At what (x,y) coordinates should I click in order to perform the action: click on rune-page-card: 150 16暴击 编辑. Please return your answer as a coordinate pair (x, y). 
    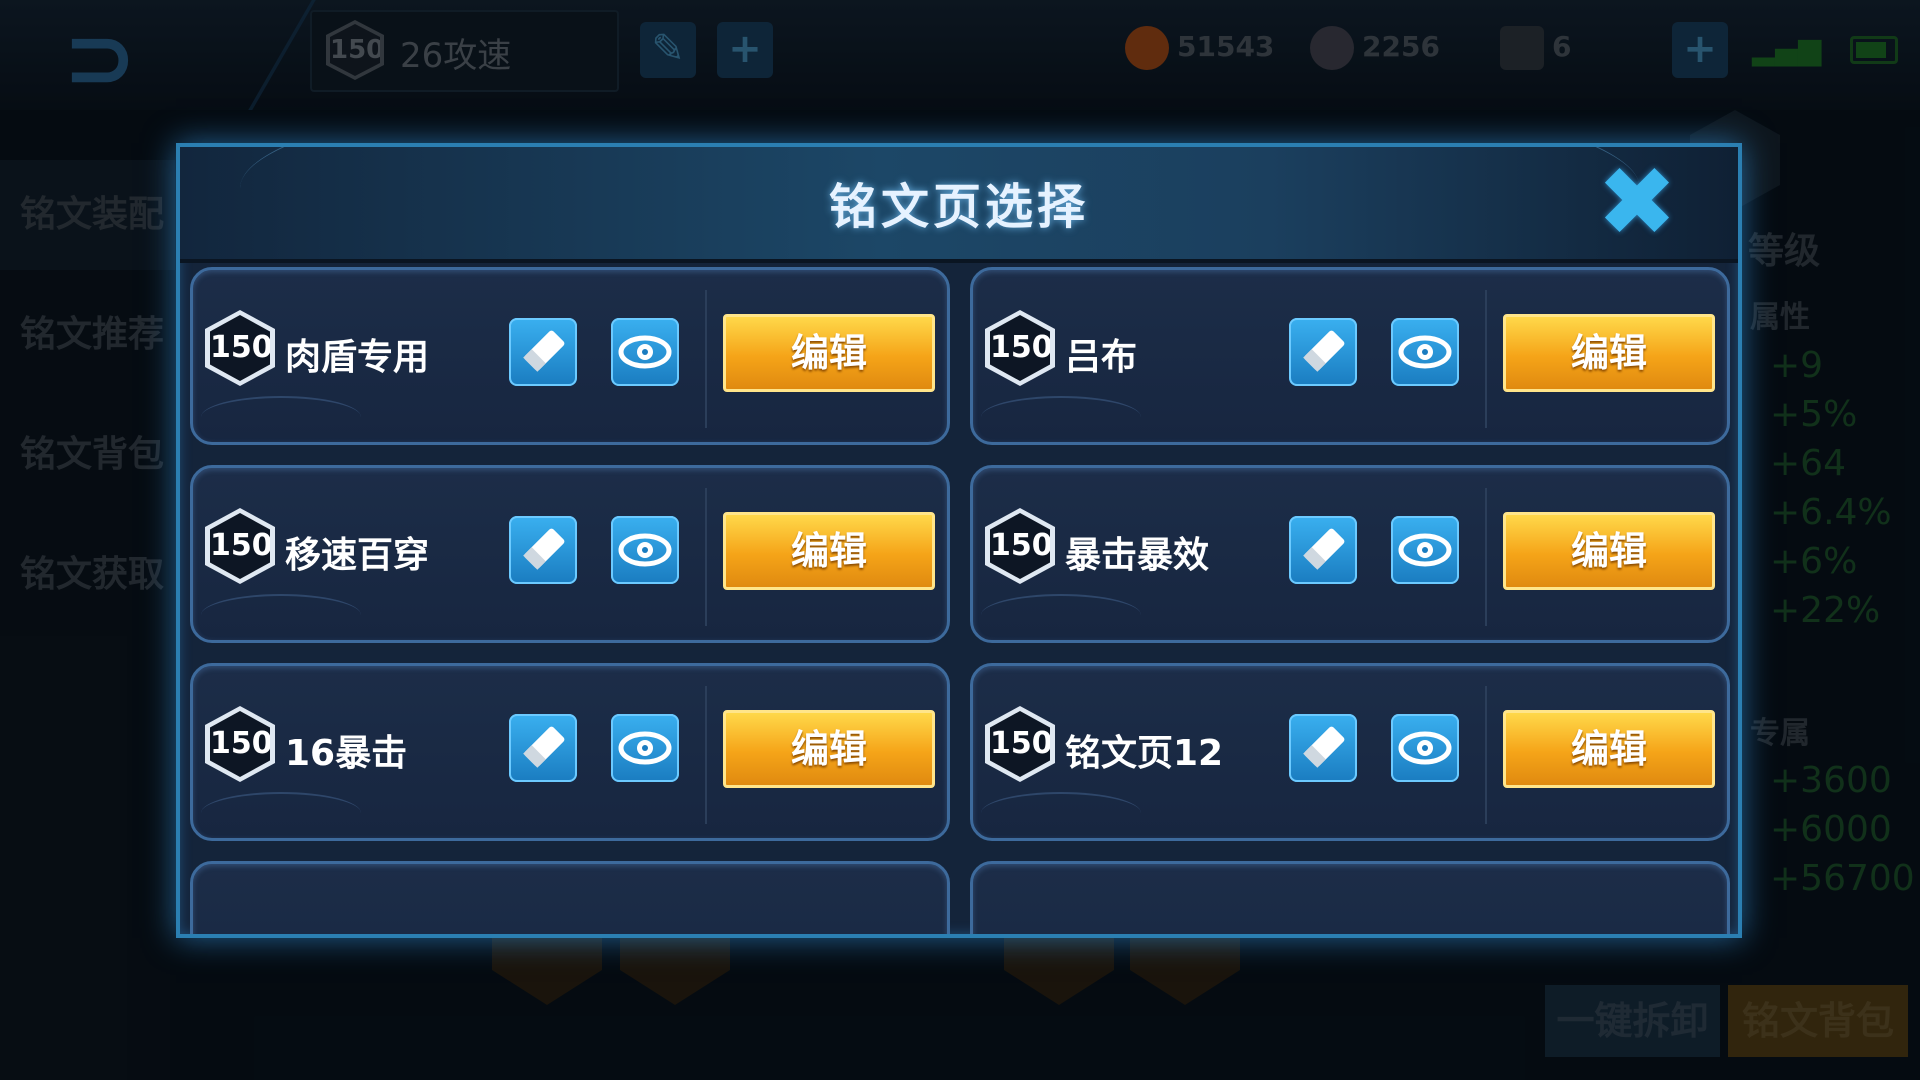
    Looking at the image, I should click on (570, 752).